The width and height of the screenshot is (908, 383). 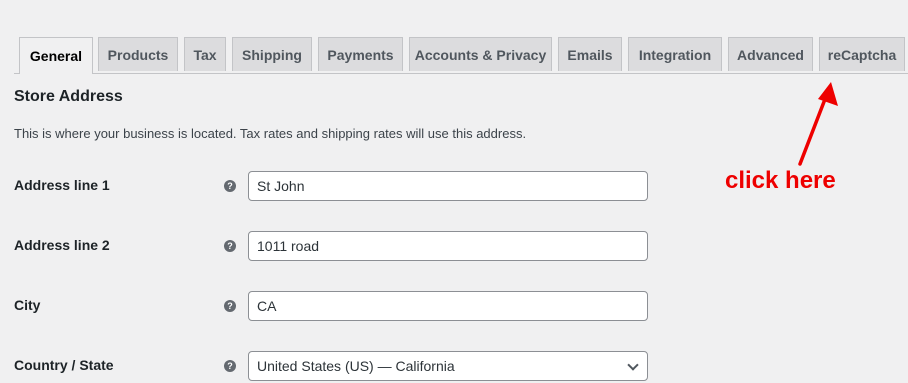 What do you see at coordinates (862, 54) in the screenshot?
I see `tab-recaptcha: reCaptcha` at bounding box center [862, 54].